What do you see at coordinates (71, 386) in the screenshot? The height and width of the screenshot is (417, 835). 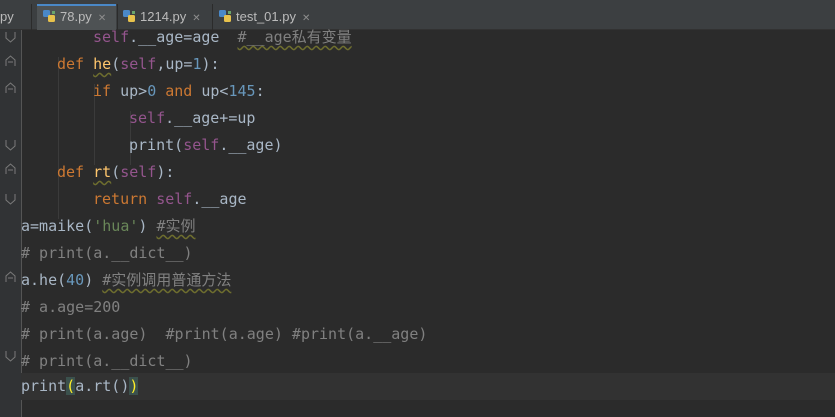 I see `matched-brace: (` at bounding box center [71, 386].